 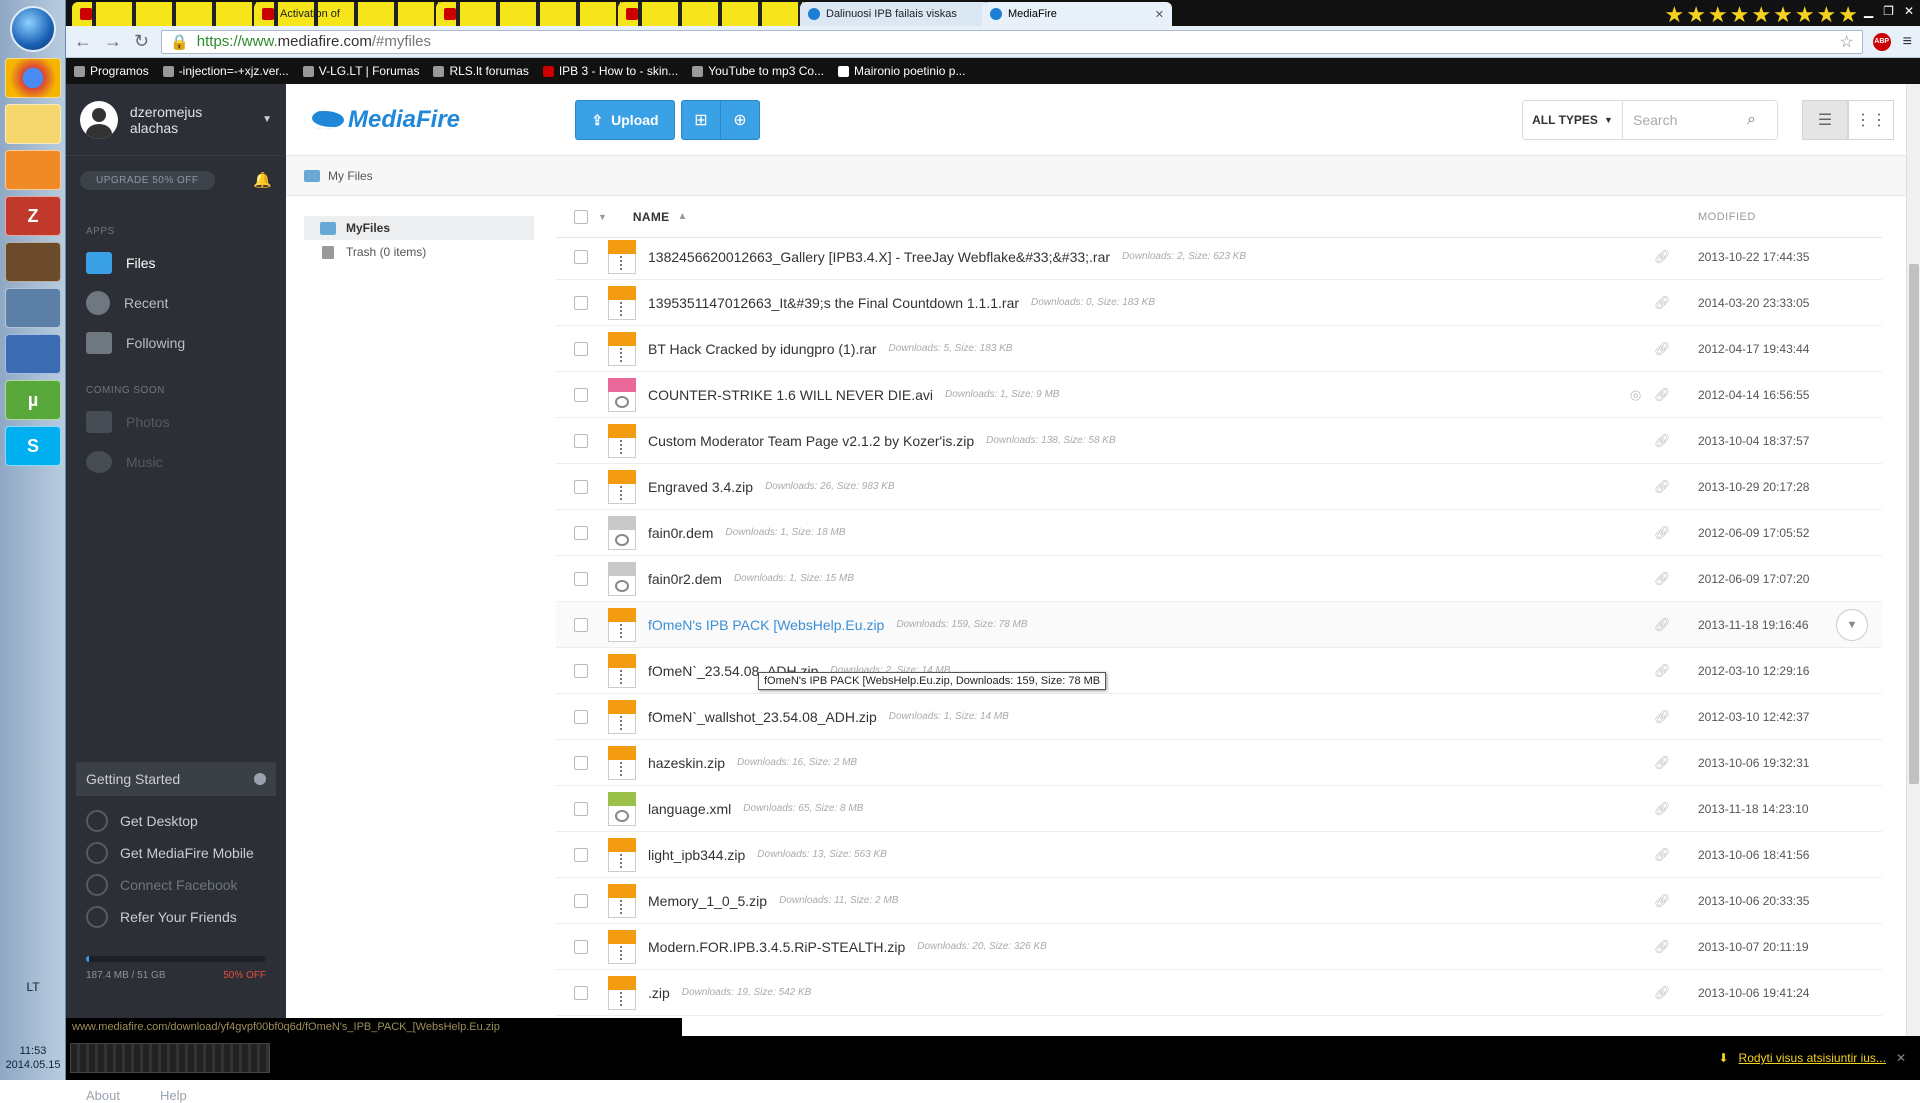 What do you see at coordinates (895, 14) in the screenshot?
I see `browser-tab: Dalinuosi IPB failais viskas` at bounding box center [895, 14].